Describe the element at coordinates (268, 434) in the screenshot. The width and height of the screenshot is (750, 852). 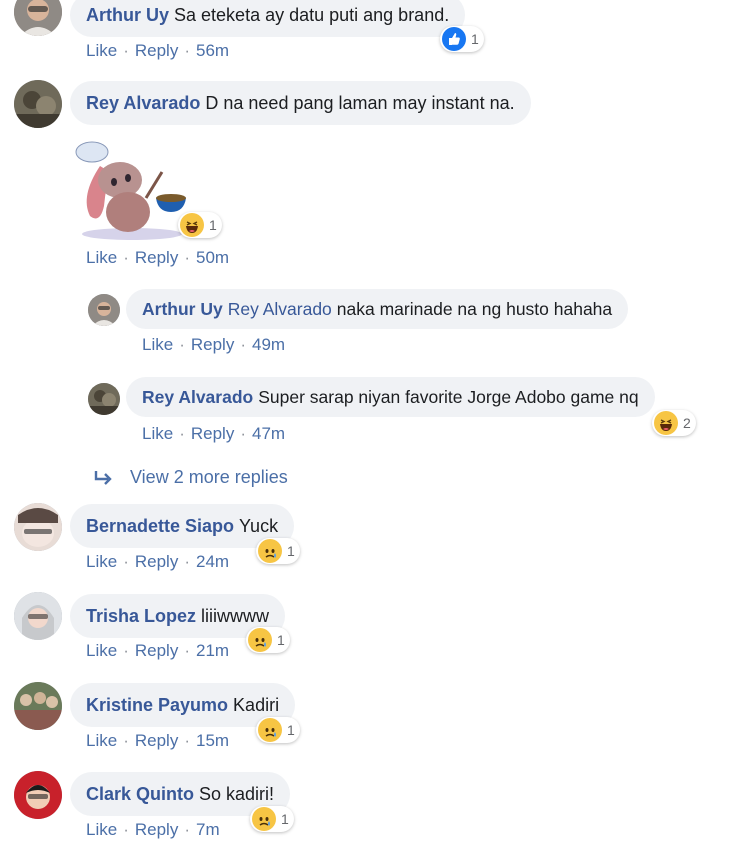
I see `timestamp: 47m` at that location.